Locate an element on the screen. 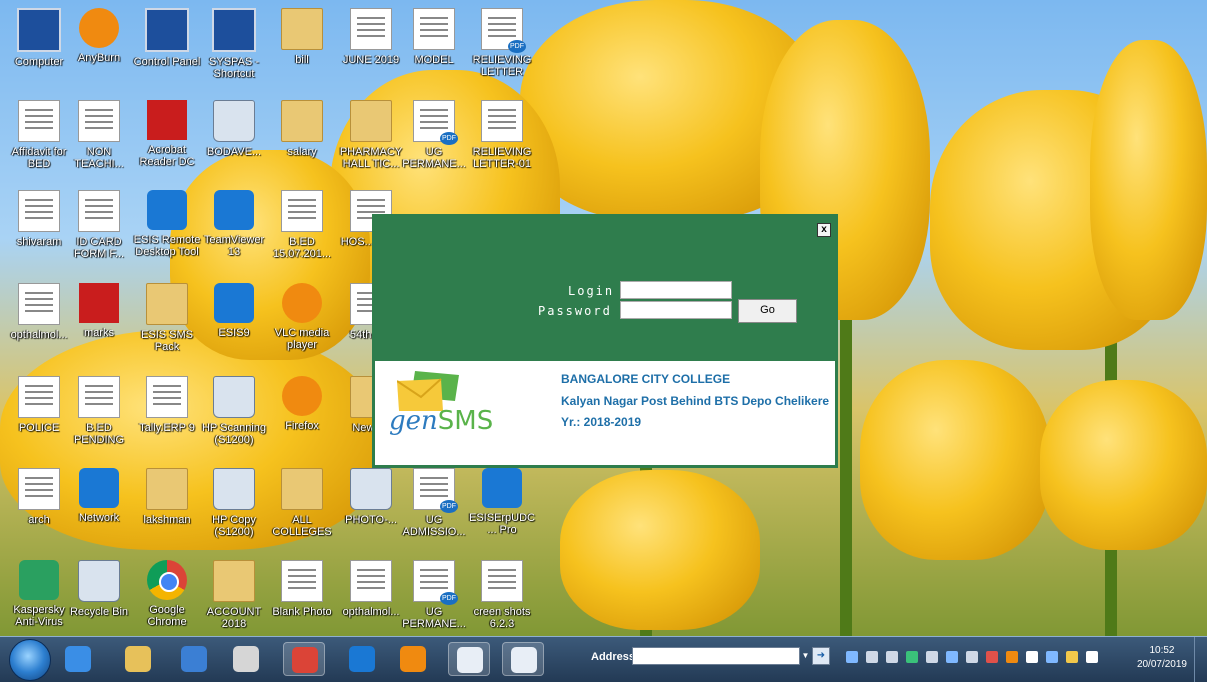  desktop-icon: ALL COLLEGES is located at coordinates (302, 503).